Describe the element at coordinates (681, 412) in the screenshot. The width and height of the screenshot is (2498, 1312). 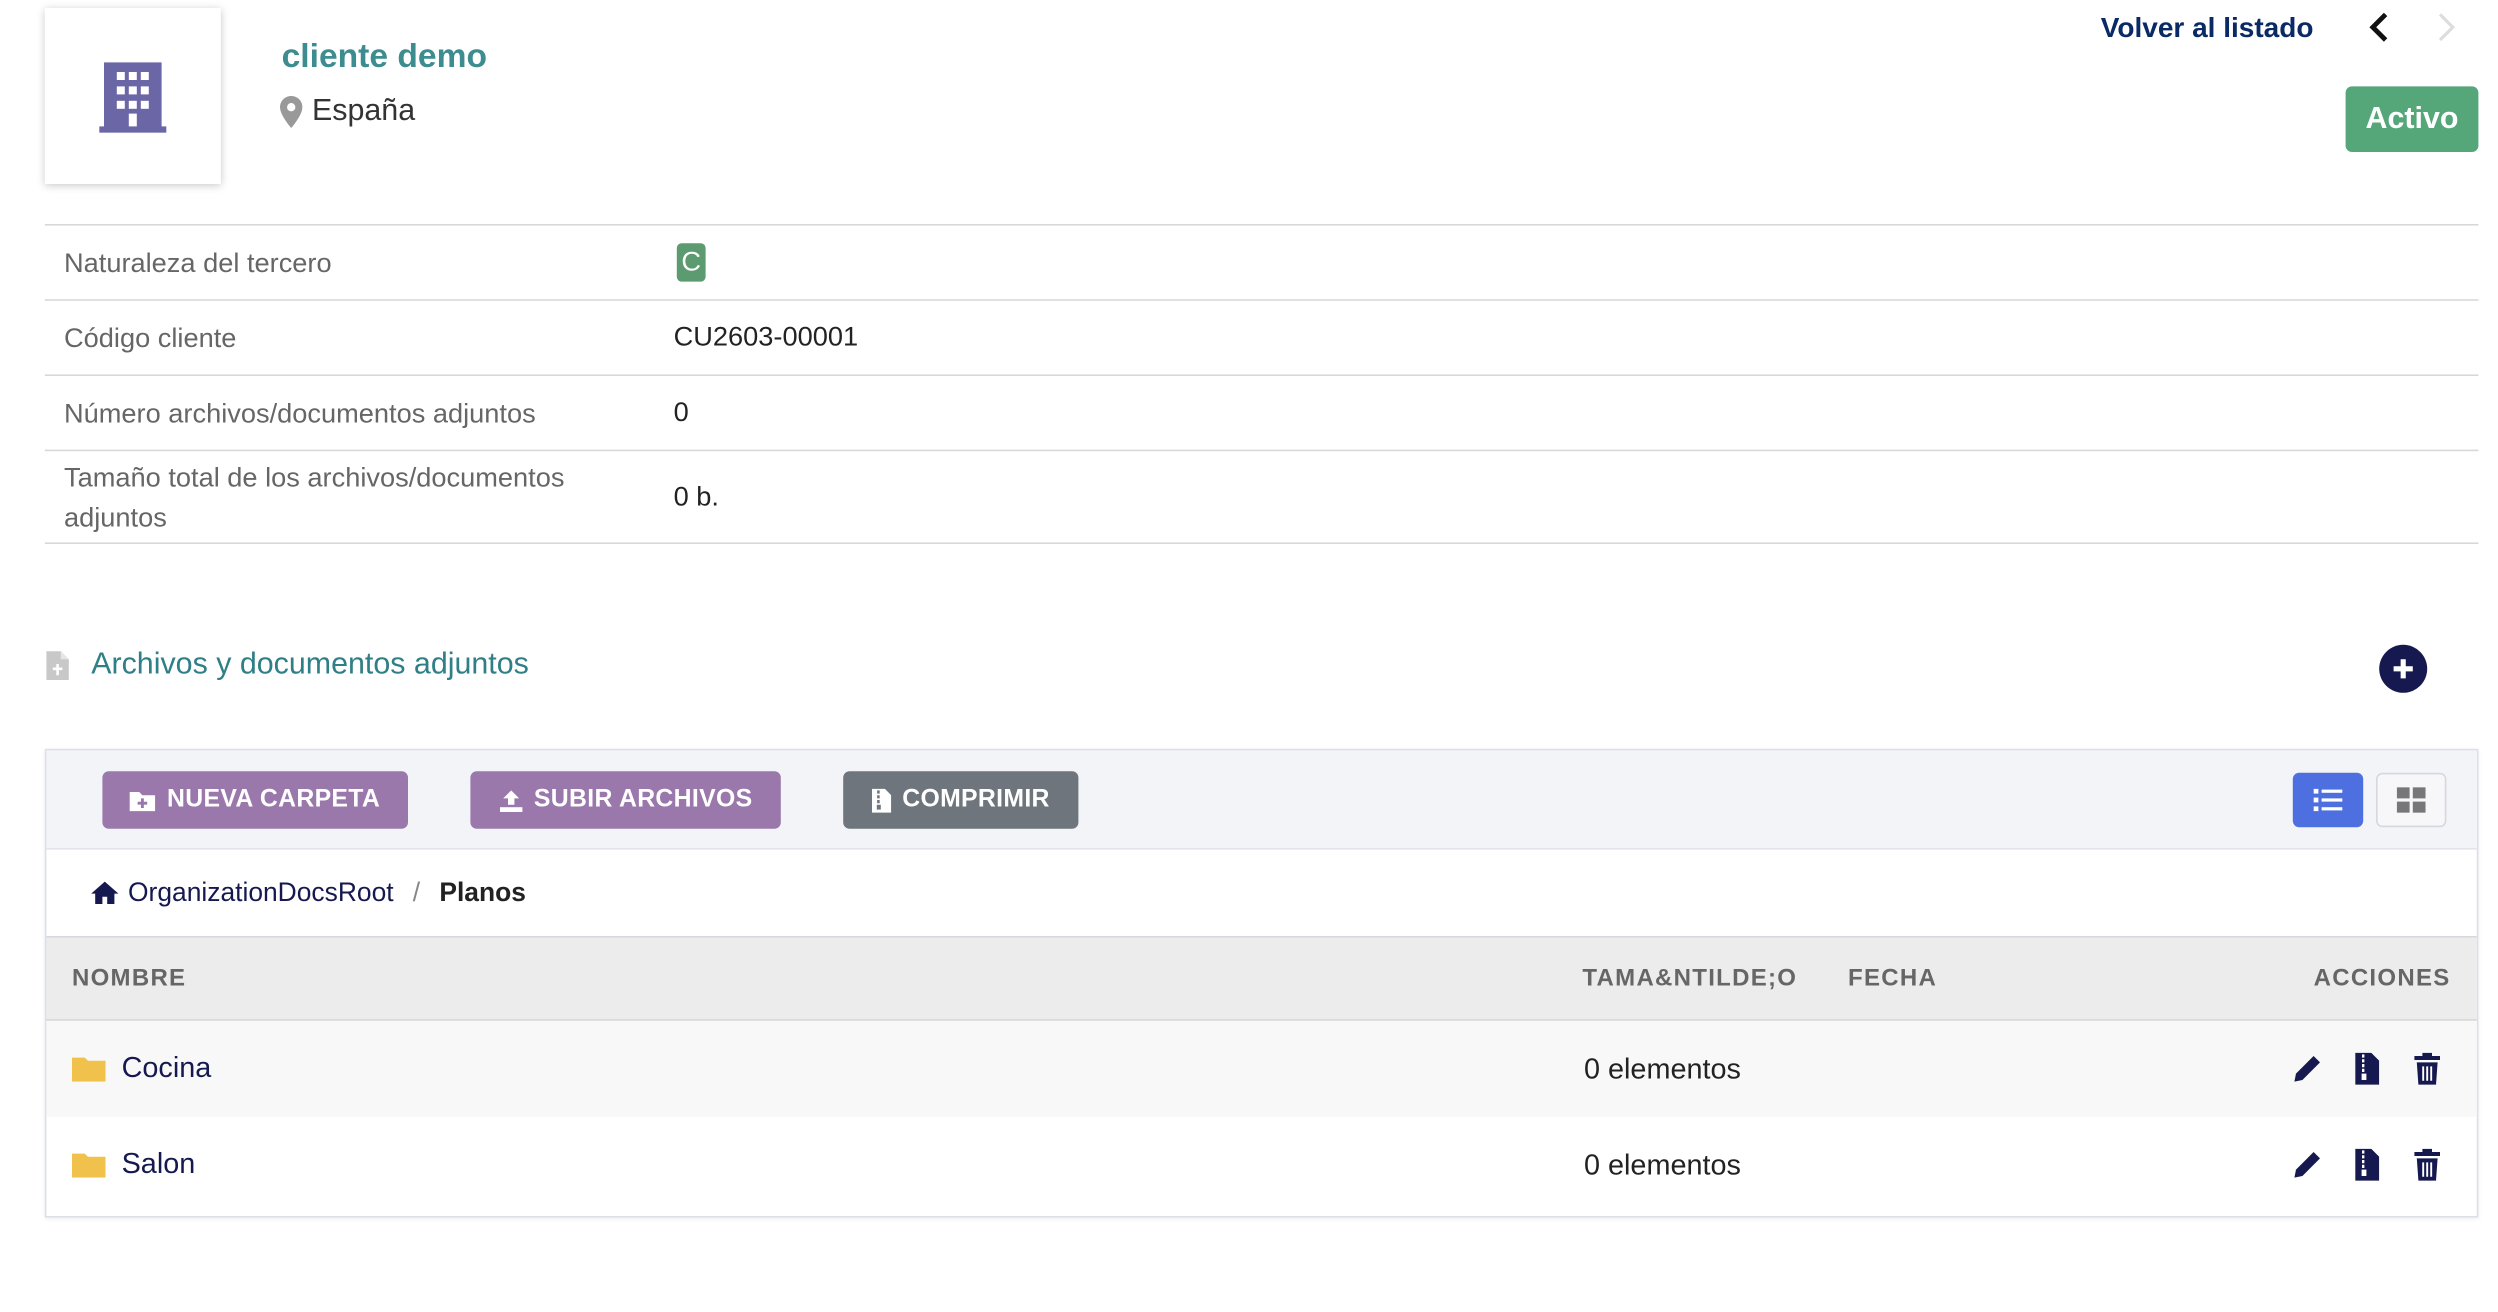
I see `info-value: 0` at that location.